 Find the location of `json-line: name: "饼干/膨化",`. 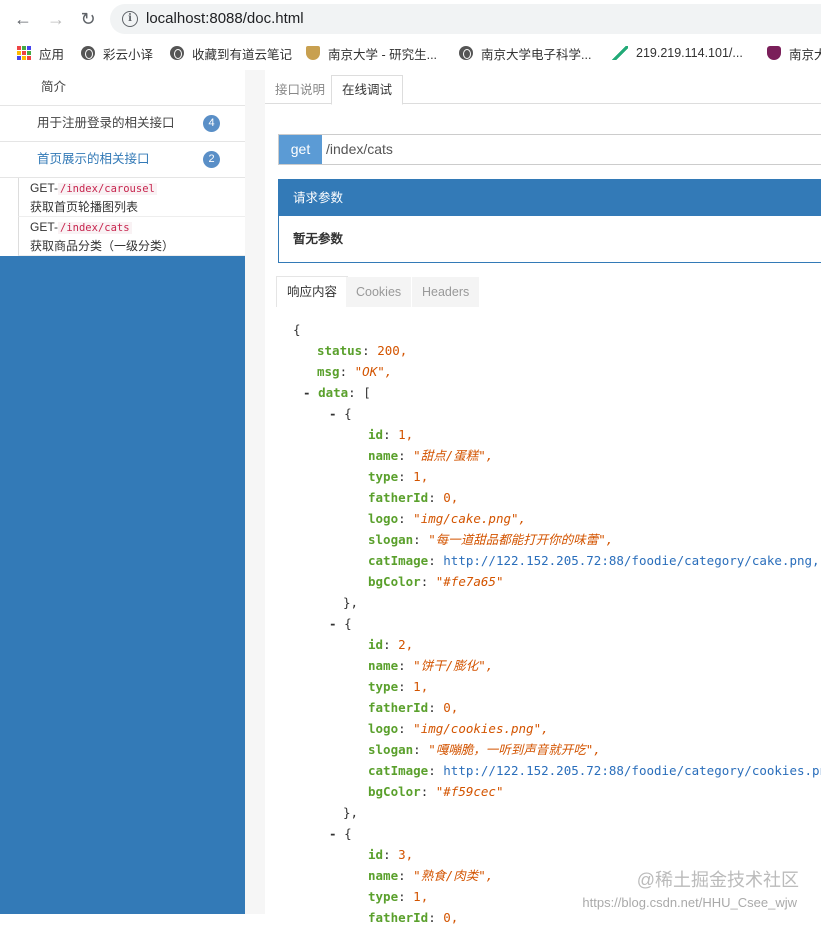

json-line: name: "饼干/膨化", is located at coordinates (431, 665).